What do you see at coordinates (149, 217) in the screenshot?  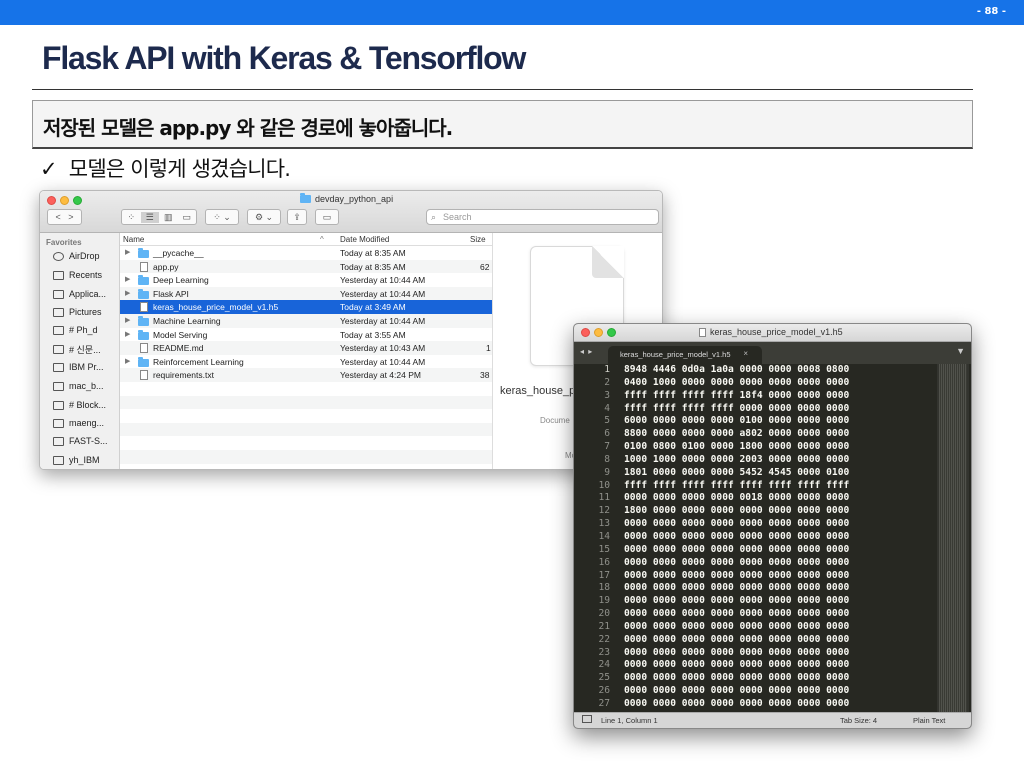 I see `list-view-icon: ☰` at bounding box center [149, 217].